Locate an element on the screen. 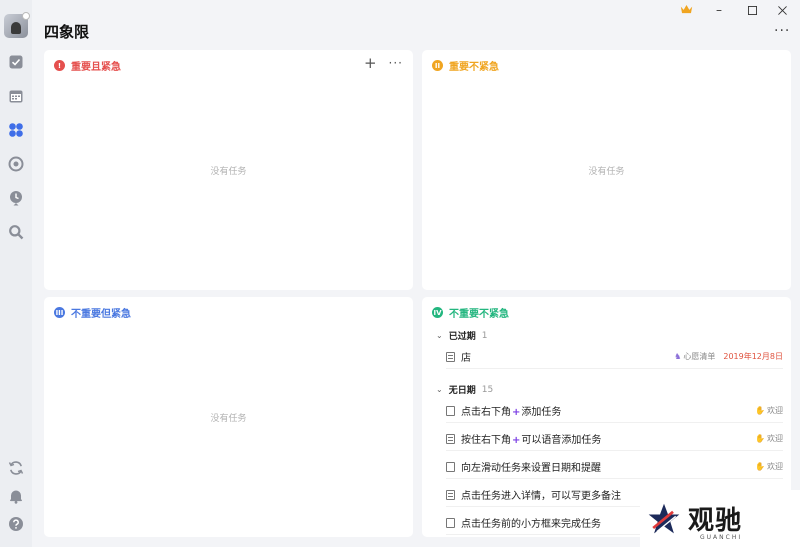 The height and width of the screenshot is (547, 800). unicorn-icon: ♞ is located at coordinates (678, 356).